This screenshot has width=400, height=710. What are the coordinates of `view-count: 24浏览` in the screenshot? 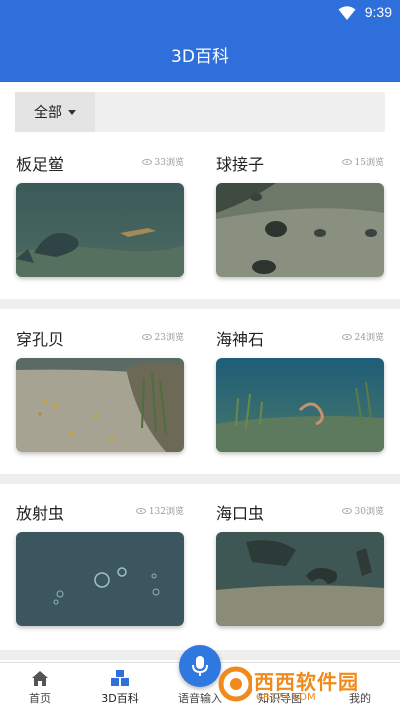 It's located at (362, 336).